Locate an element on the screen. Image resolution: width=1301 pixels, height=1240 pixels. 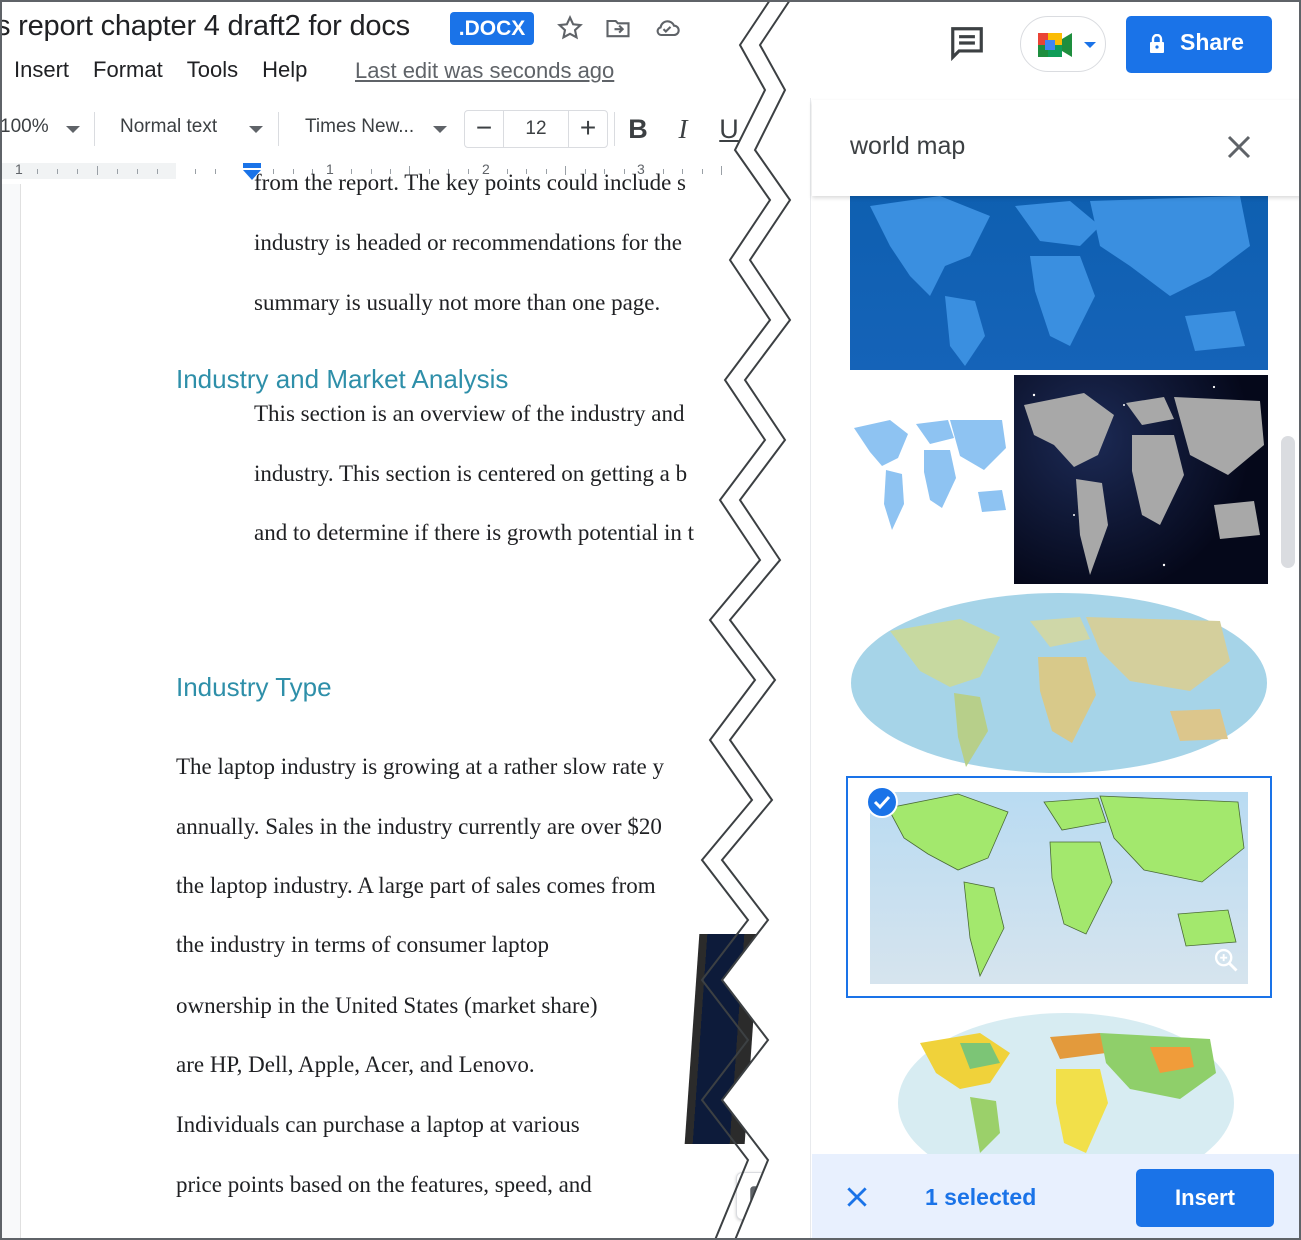
selection-bar: 1 selected Insert is located at coordinates (1056, 1197).